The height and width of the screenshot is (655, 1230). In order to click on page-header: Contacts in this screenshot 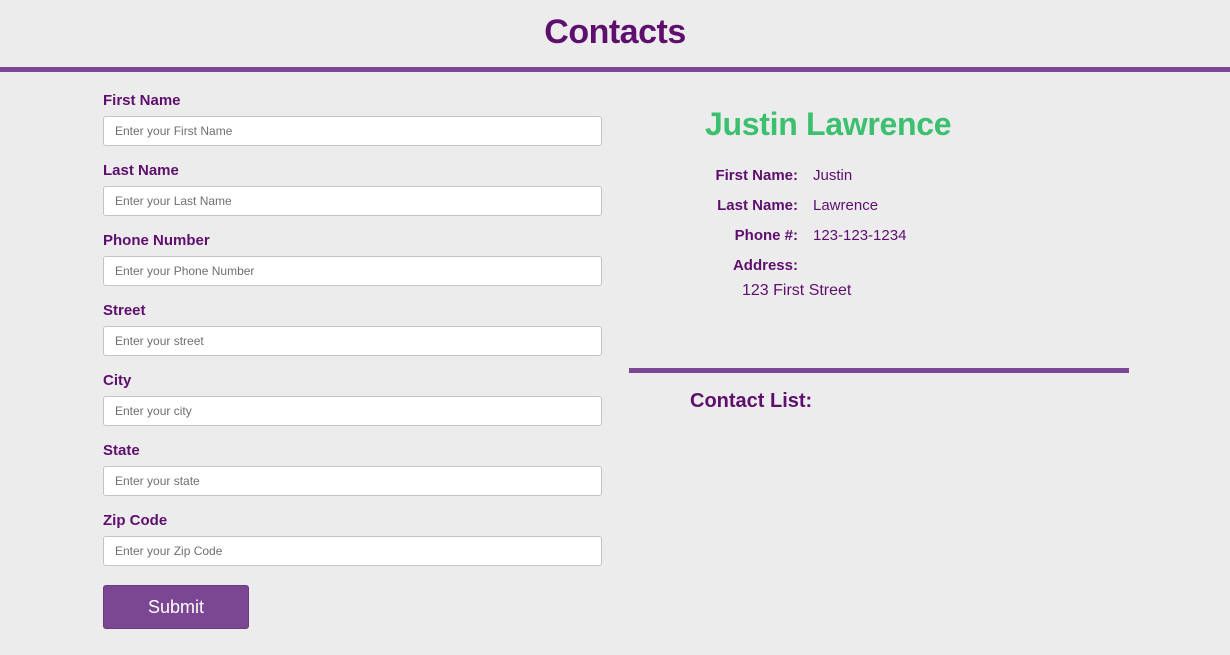, I will do `click(615, 36)`.